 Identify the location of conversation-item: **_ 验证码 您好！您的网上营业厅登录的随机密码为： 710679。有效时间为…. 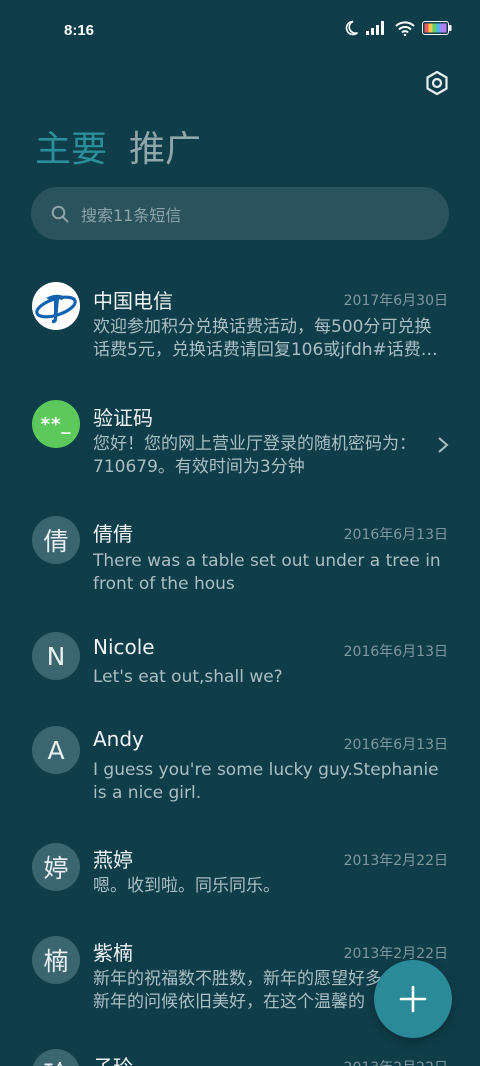
(240, 452).